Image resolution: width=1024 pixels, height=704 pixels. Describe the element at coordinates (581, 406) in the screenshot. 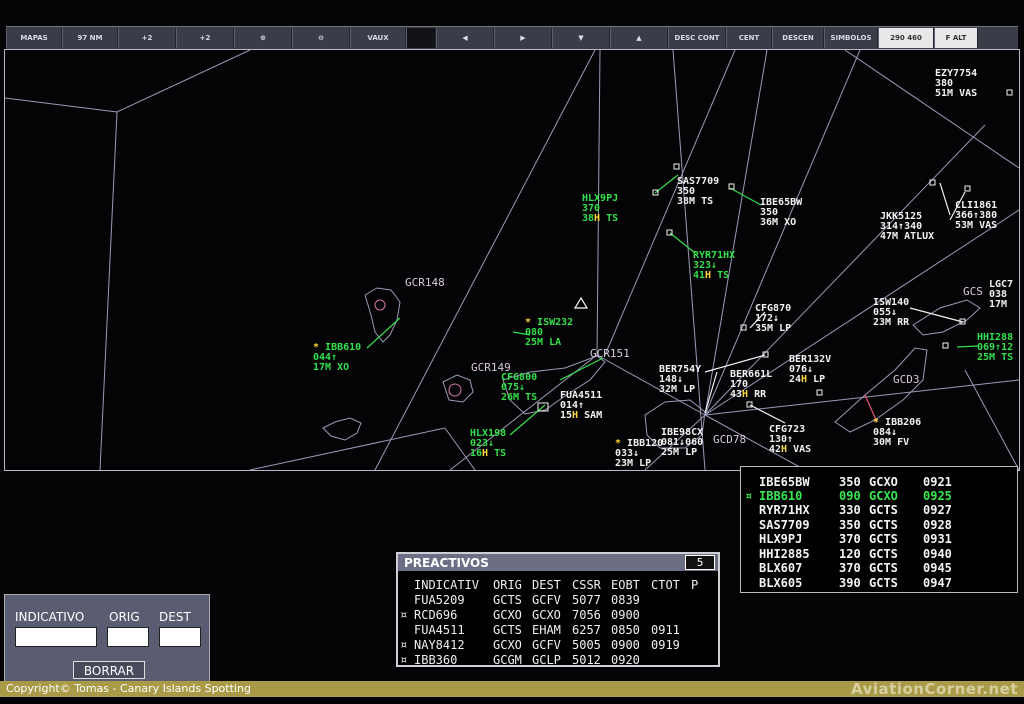

I see `track-label: FUA4511 014↑ 15H SAM` at that location.